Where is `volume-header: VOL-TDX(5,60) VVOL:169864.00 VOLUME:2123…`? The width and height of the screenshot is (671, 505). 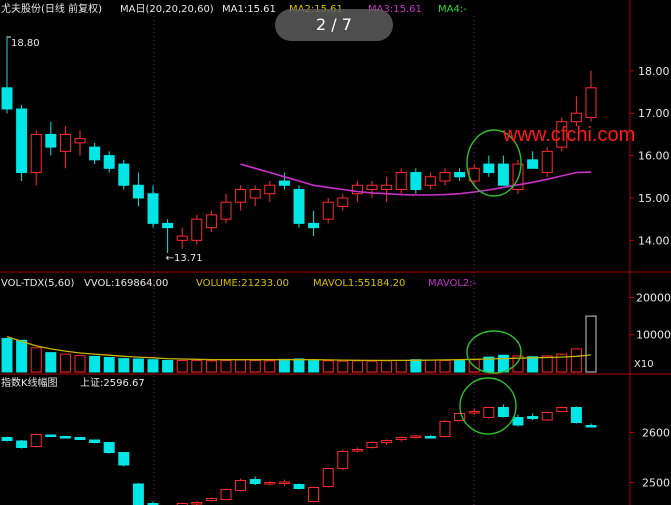 volume-header: VOL-TDX(5,60) VVOL:169864.00 VOLUME:2123… is located at coordinates (239, 283).